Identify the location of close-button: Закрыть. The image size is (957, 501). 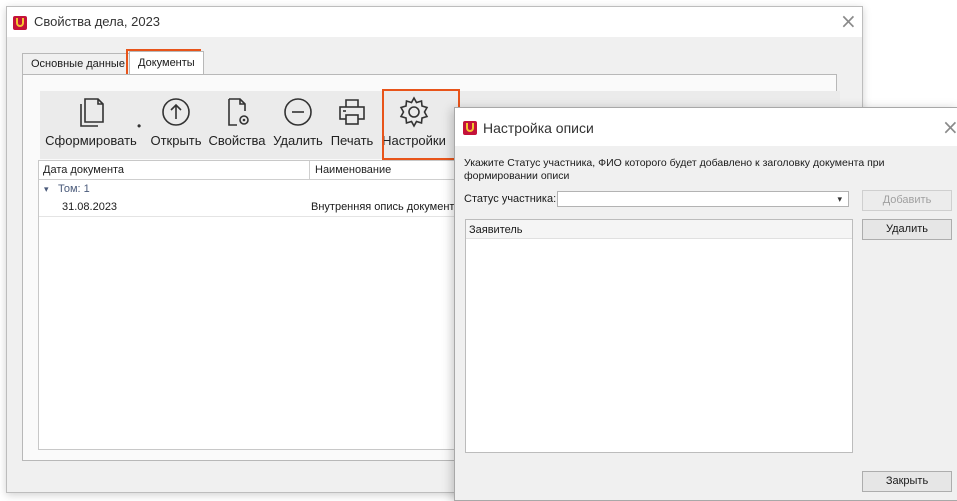
(907, 481).